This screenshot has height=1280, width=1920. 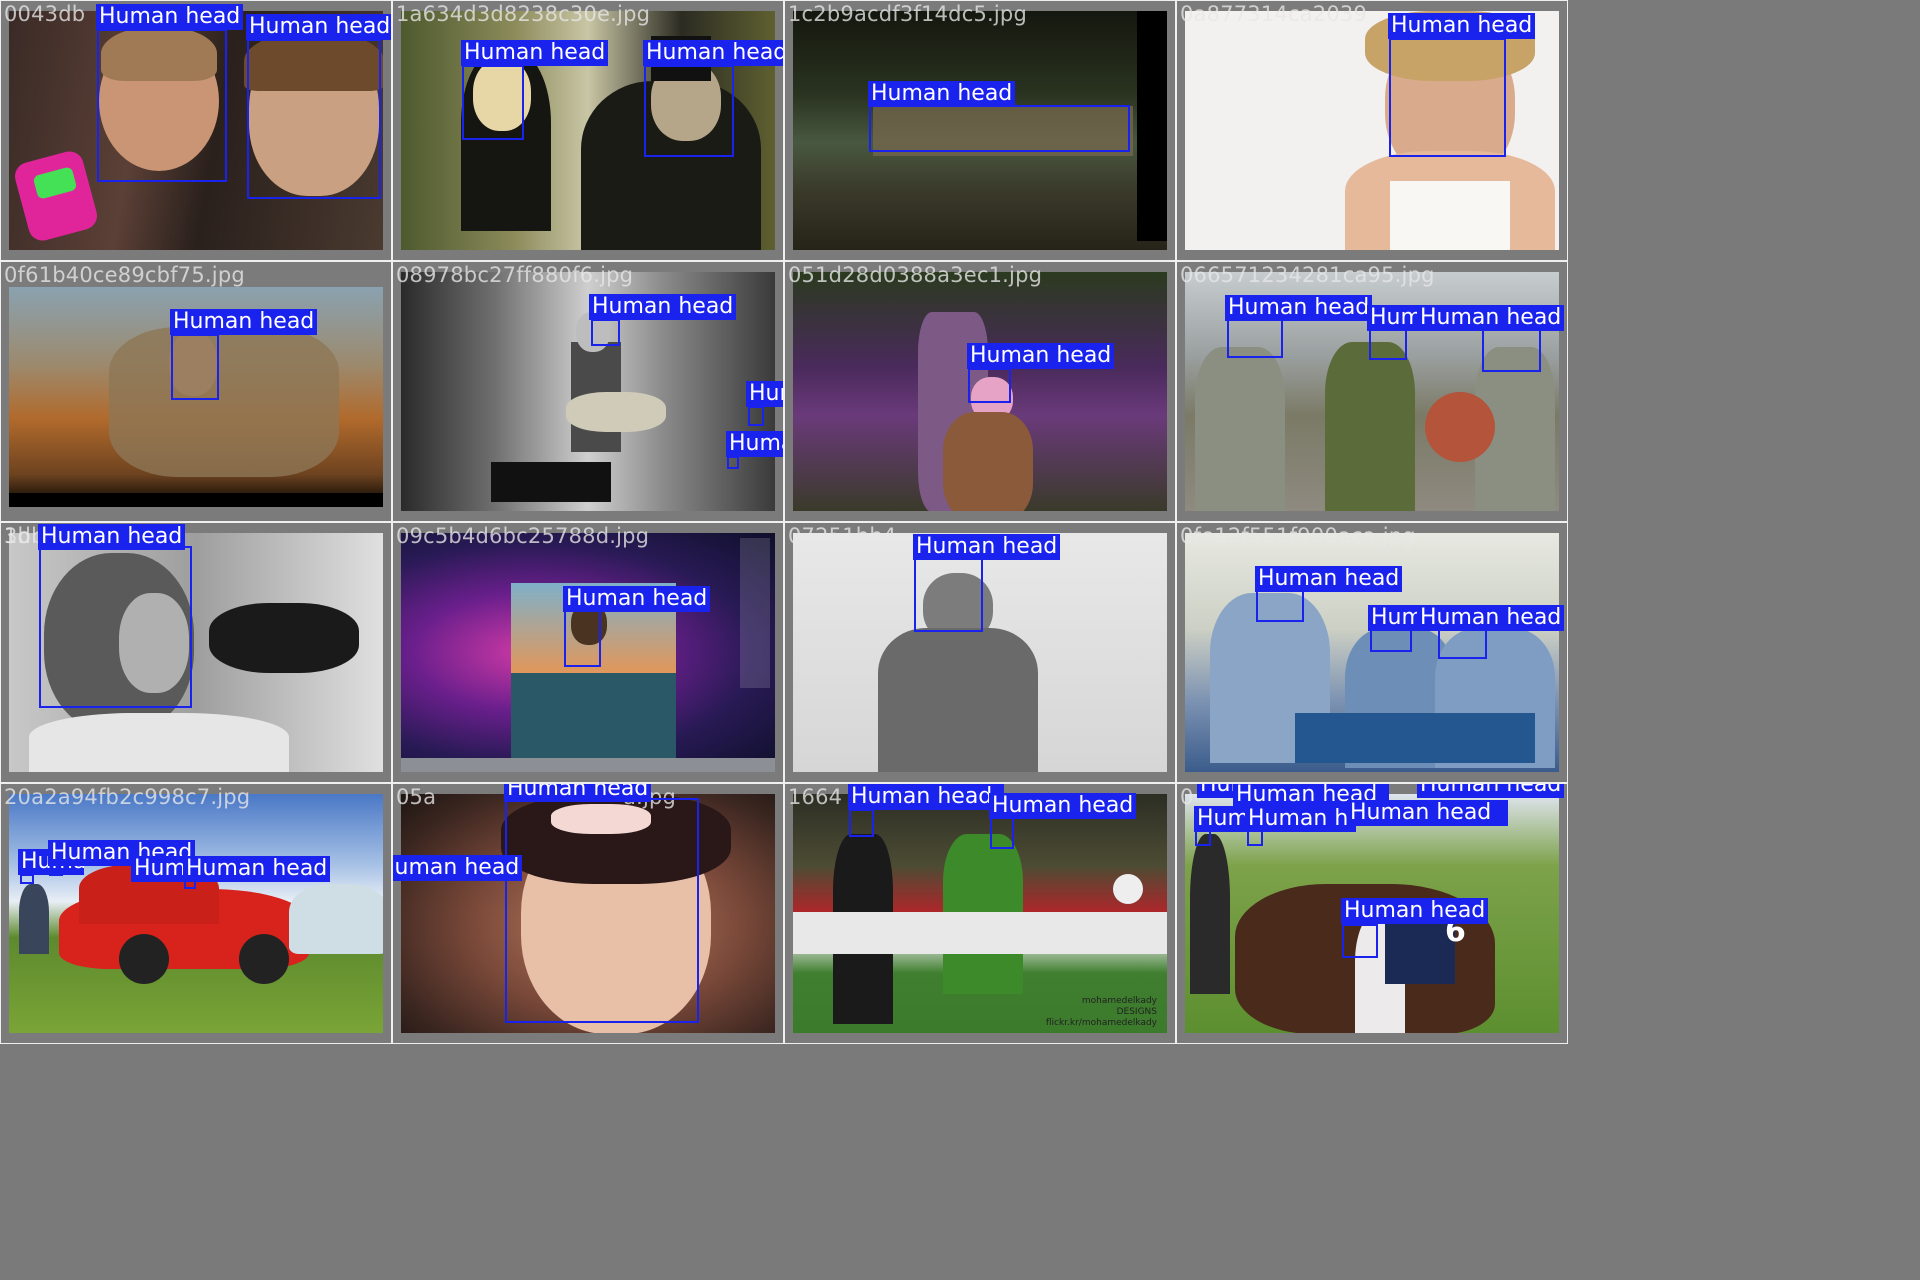 I want to click on filename-label: 1b, so click(x=18, y=536).